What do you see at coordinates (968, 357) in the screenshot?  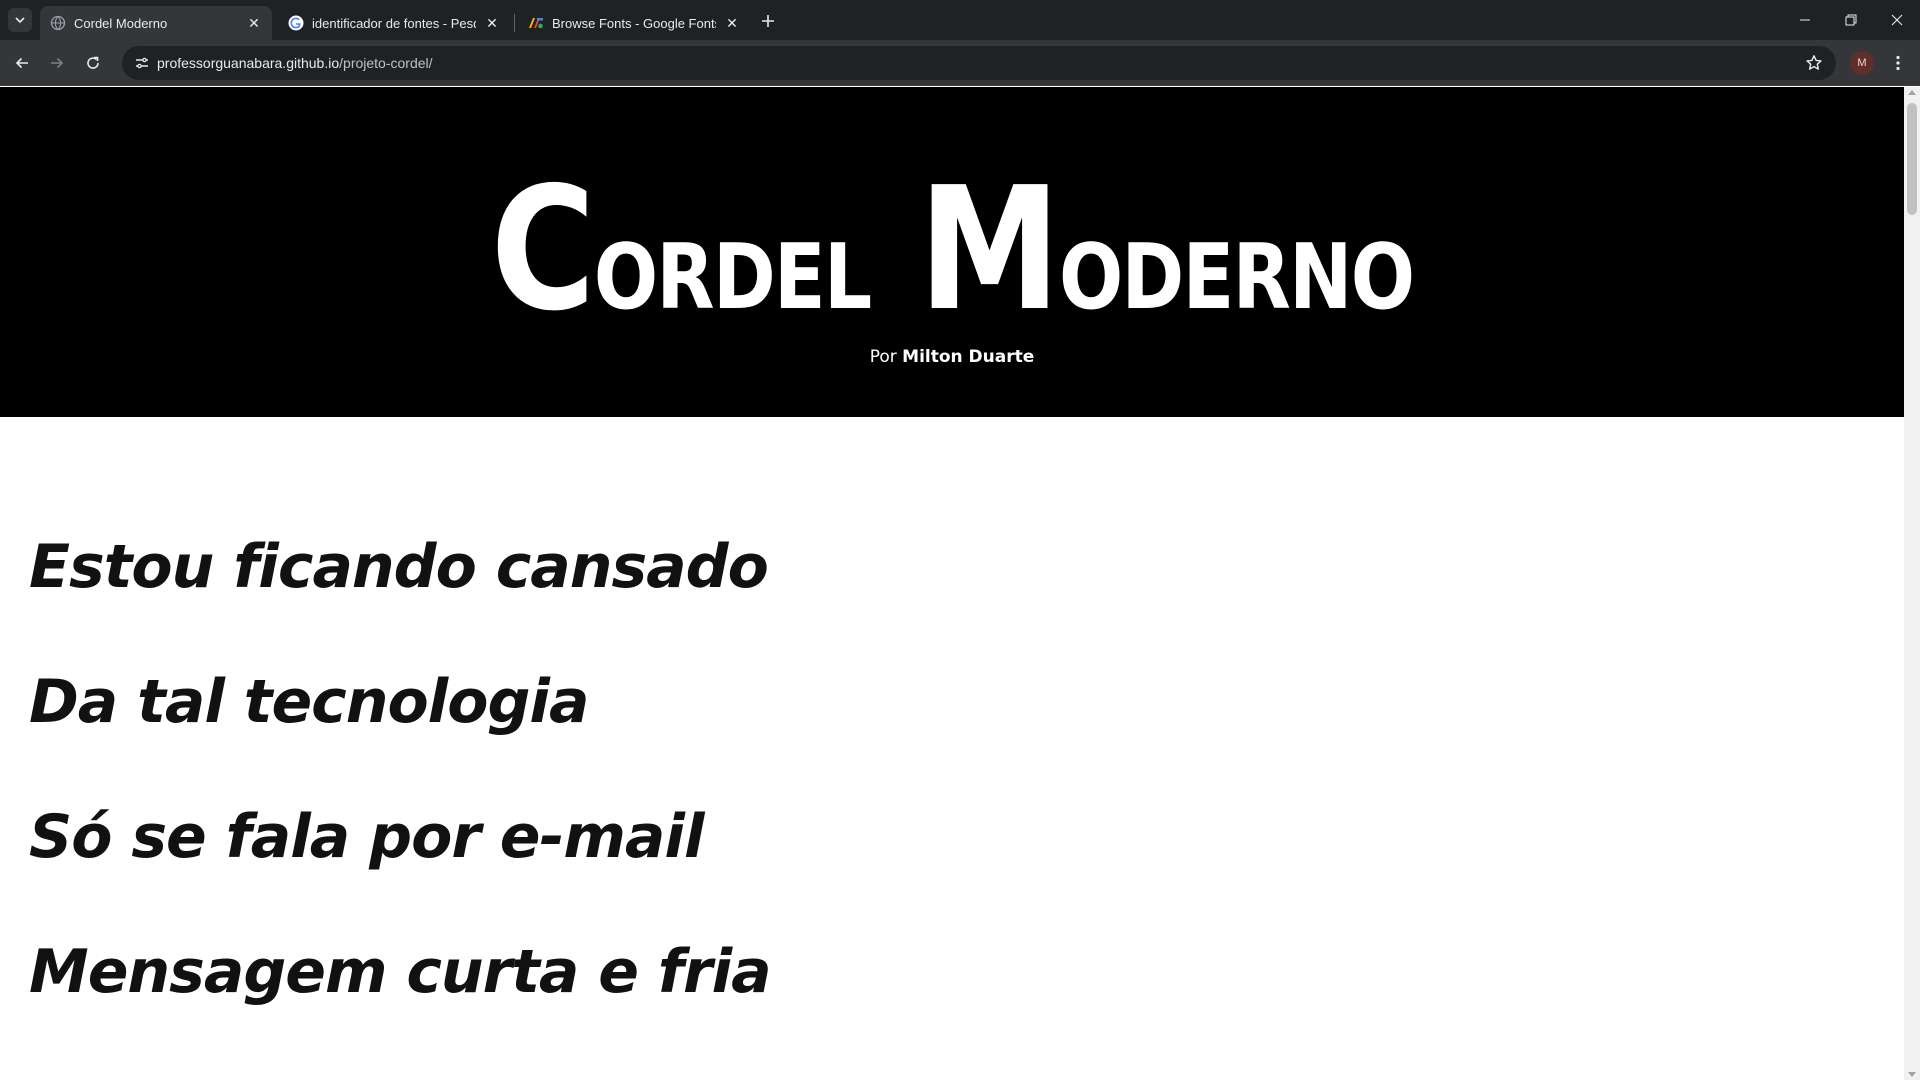 I see `author-name: Milton Duarte` at bounding box center [968, 357].